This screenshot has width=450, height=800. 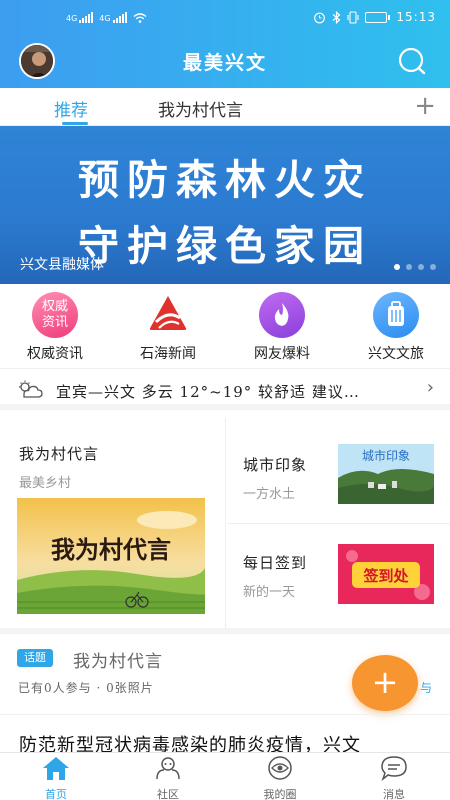 What do you see at coordinates (225, 733) in the screenshot?
I see `news-list-item: 防范新型冠状病毒感染的肺炎疫情，兴文` at bounding box center [225, 733].